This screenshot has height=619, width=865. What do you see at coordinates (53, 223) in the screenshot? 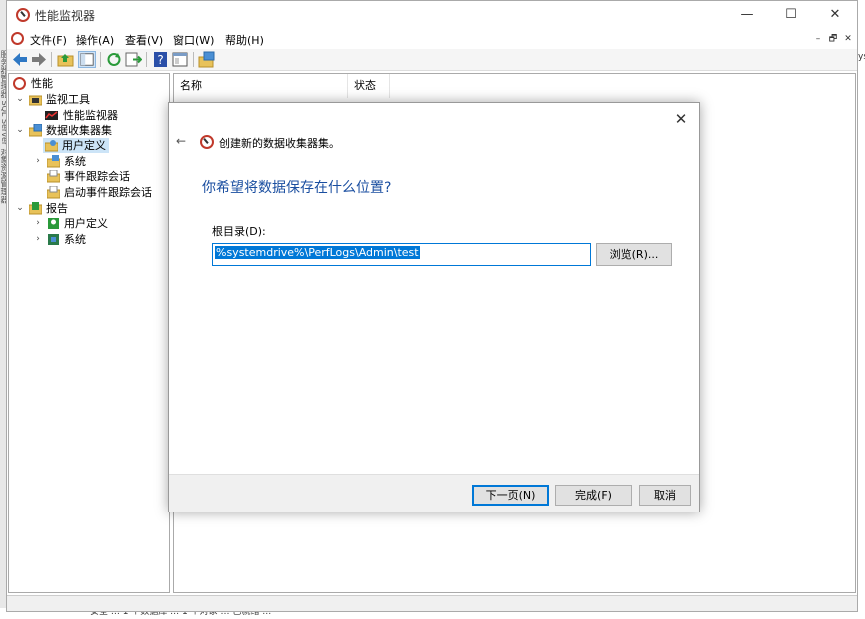
I see `report-user-icon` at bounding box center [53, 223].